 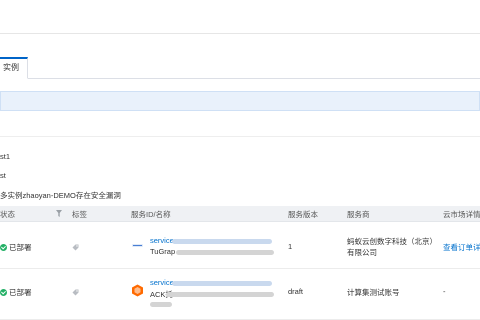 What do you see at coordinates (60, 195) in the screenshot?
I see `alert-line: 多实例zhaoyan-DEMO存在安全漏洞` at bounding box center [60, 195].